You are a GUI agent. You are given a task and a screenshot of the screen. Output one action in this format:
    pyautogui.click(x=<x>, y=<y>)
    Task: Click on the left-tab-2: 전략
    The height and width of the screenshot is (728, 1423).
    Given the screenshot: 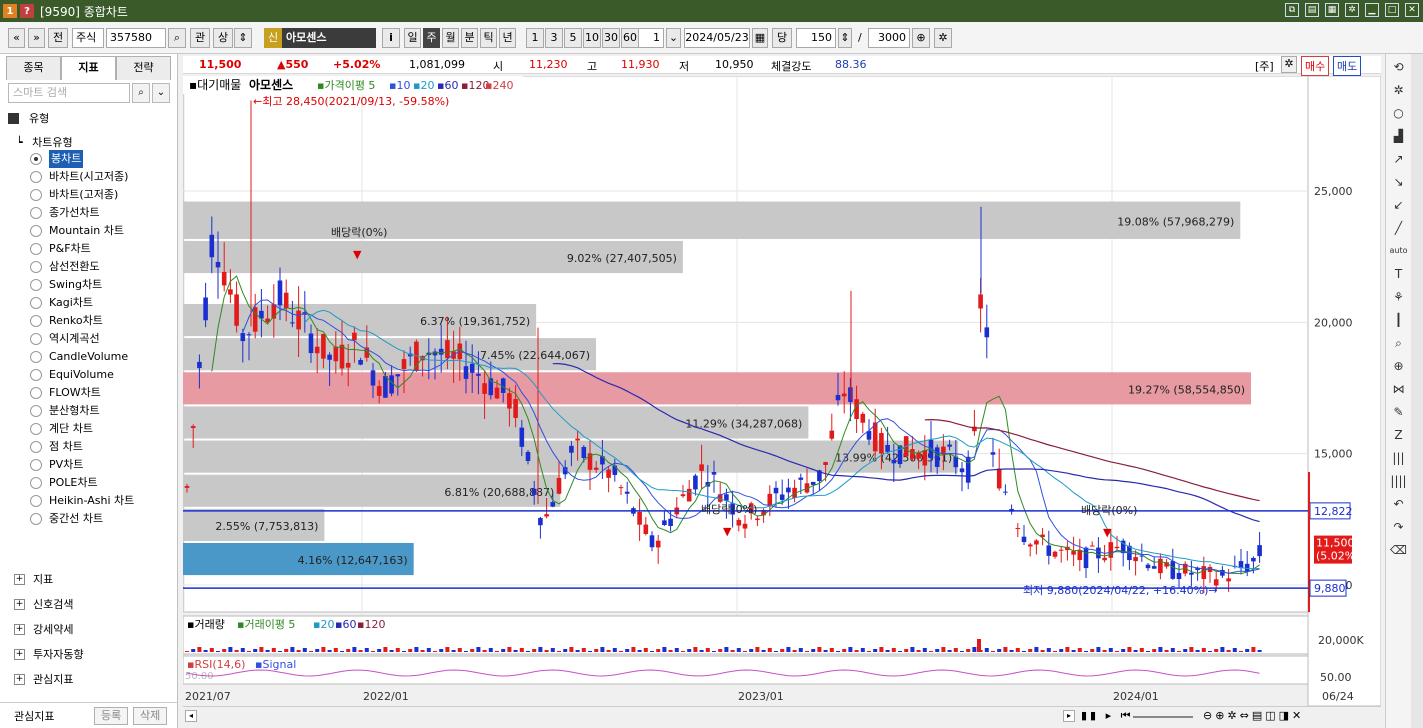 What is the action you would take?
    pyautogui.click(x=143, y=68)
    